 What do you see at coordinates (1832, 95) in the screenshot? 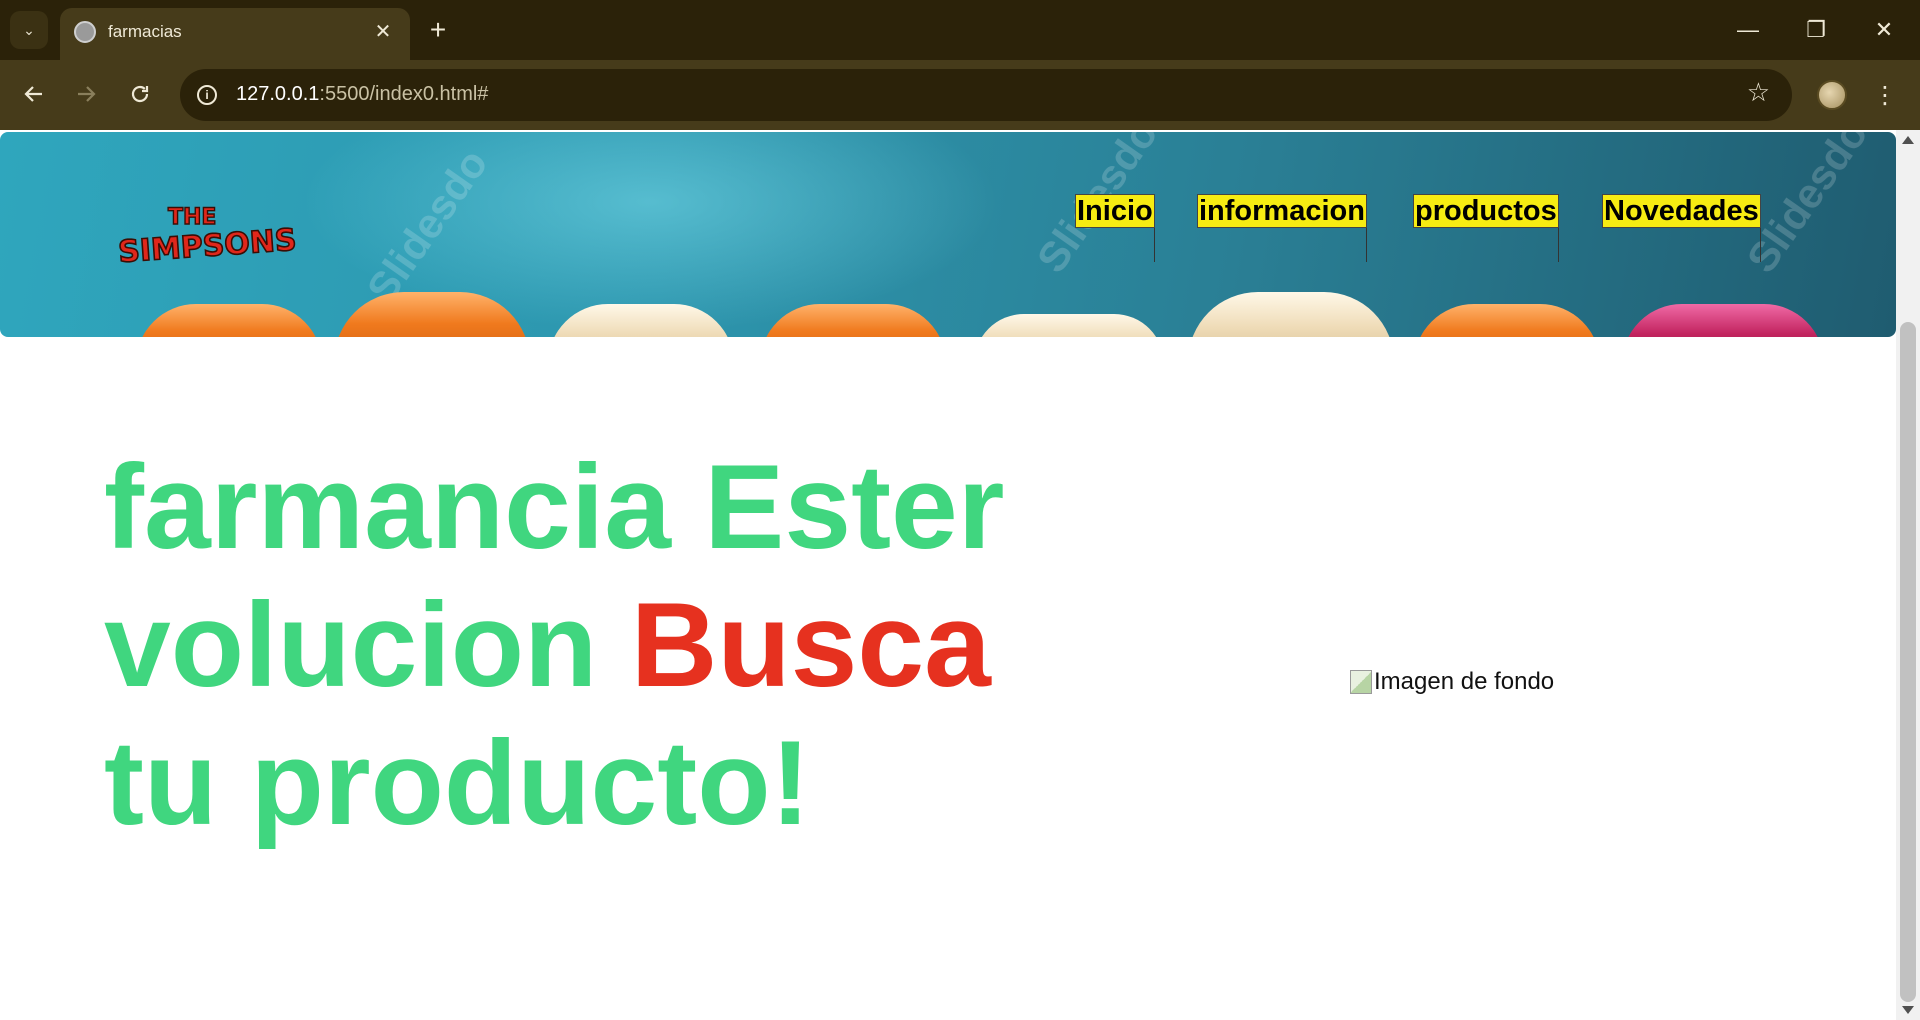
I see `profile-avatar-icon` at bounding box center [1832, 95].